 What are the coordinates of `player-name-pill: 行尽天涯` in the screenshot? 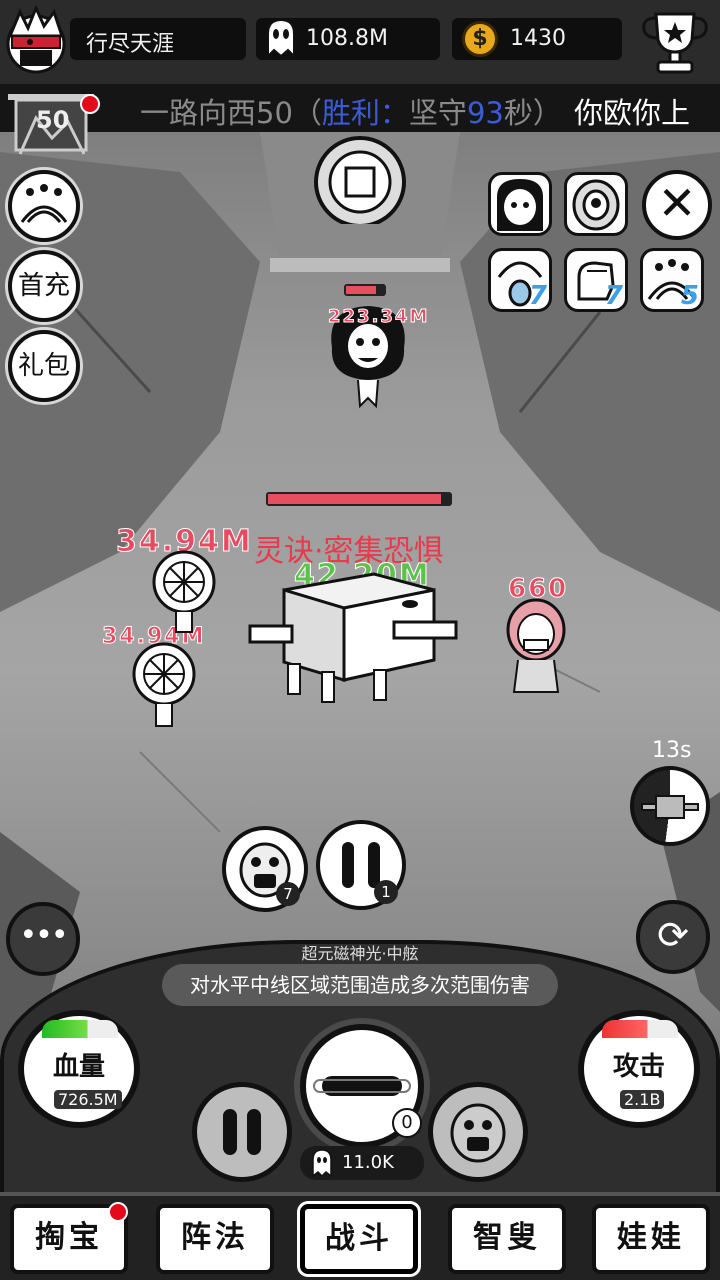 It's located at (158, 39).